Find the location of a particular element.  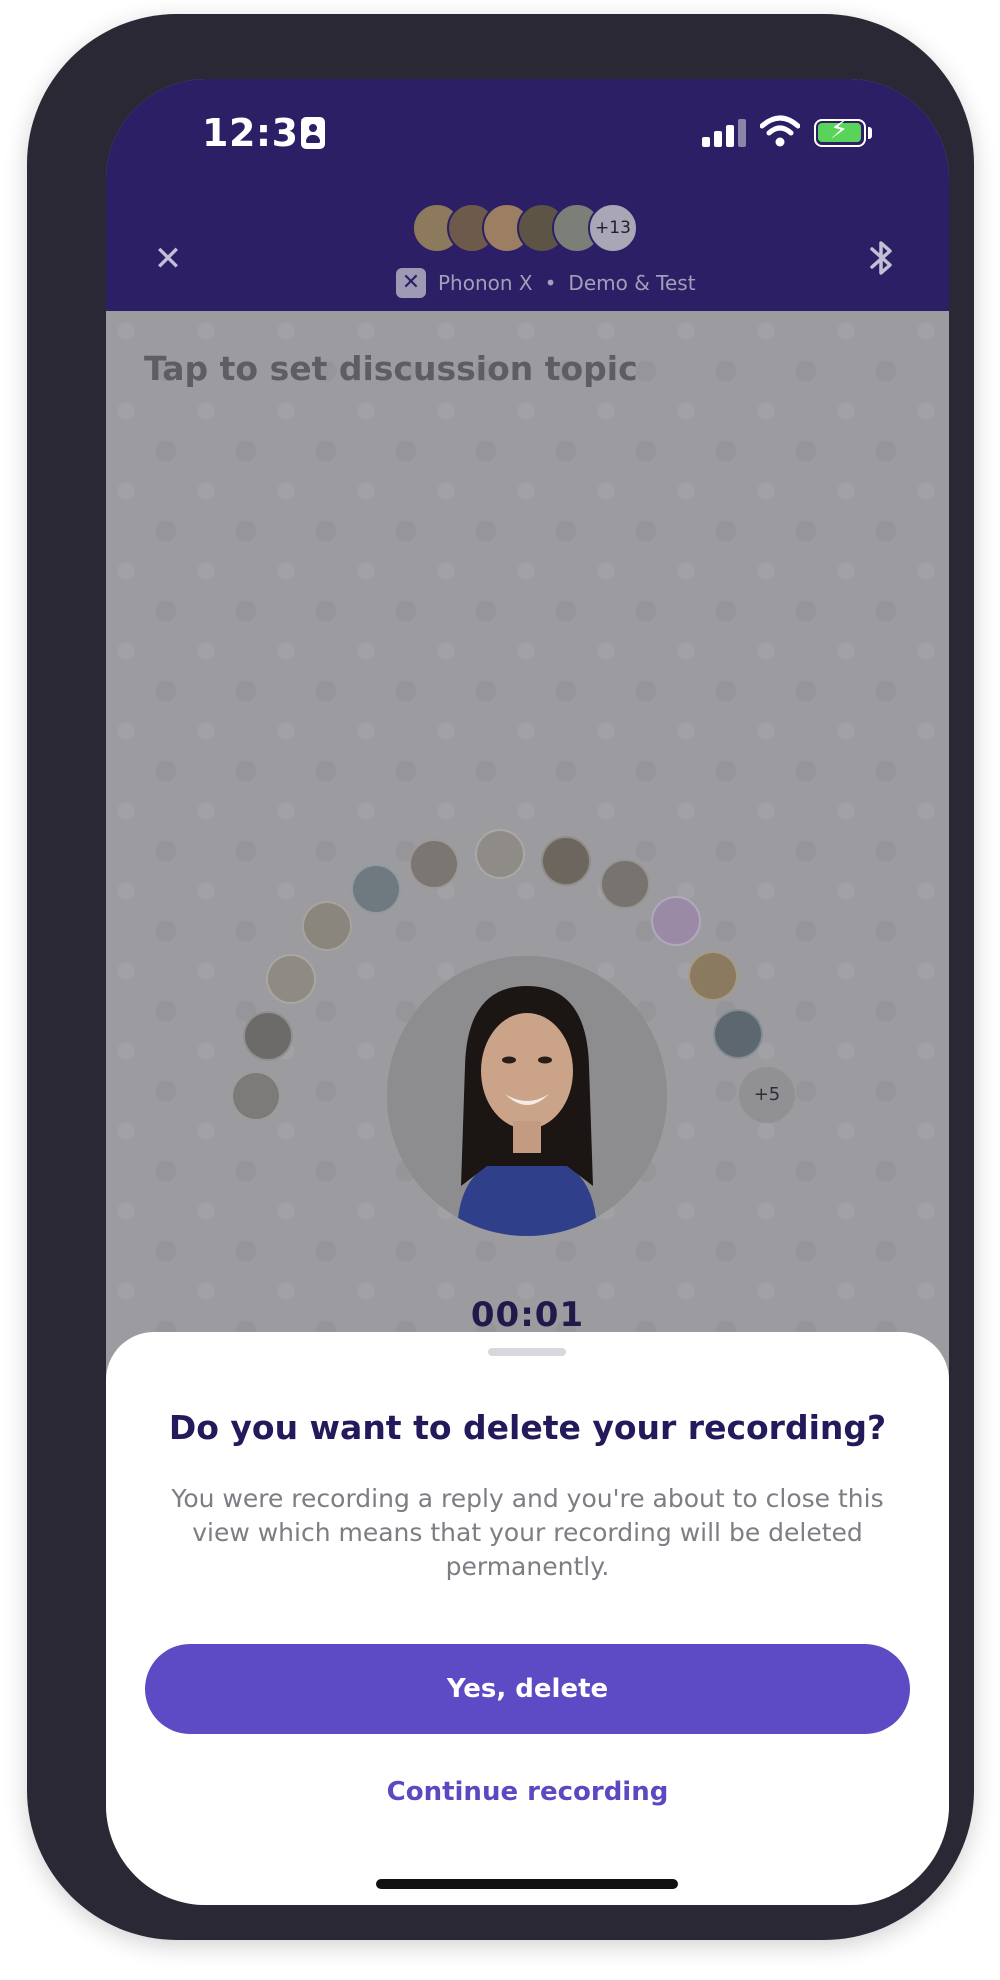

channel-breadcrumb: ✕ Phonon X • Demo & Test is located at coordinates (546, 283).